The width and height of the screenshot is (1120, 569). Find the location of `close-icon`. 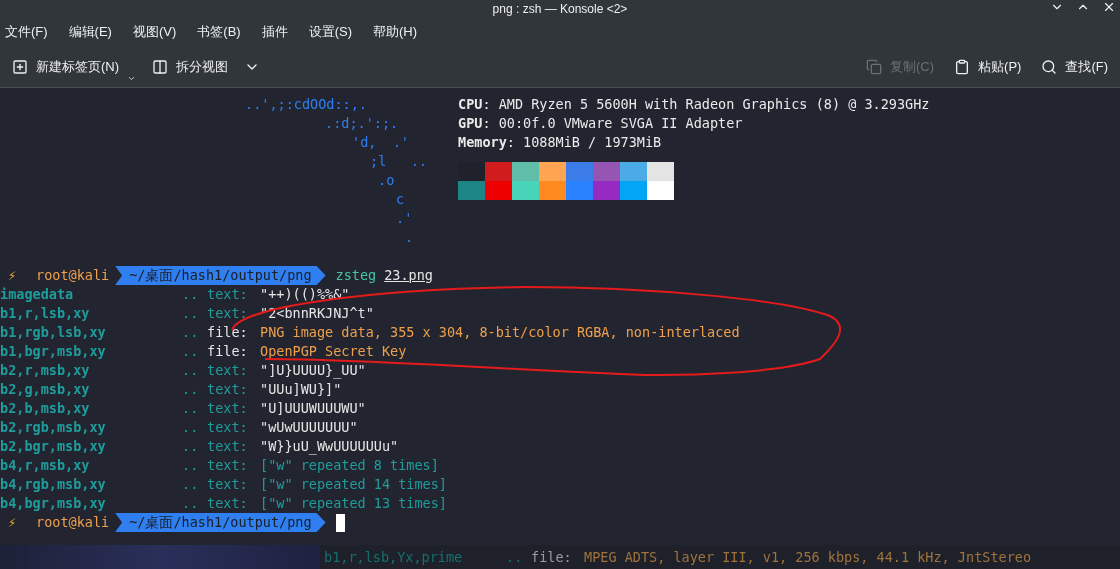

close-icon is located at coordinates (1109, 7).